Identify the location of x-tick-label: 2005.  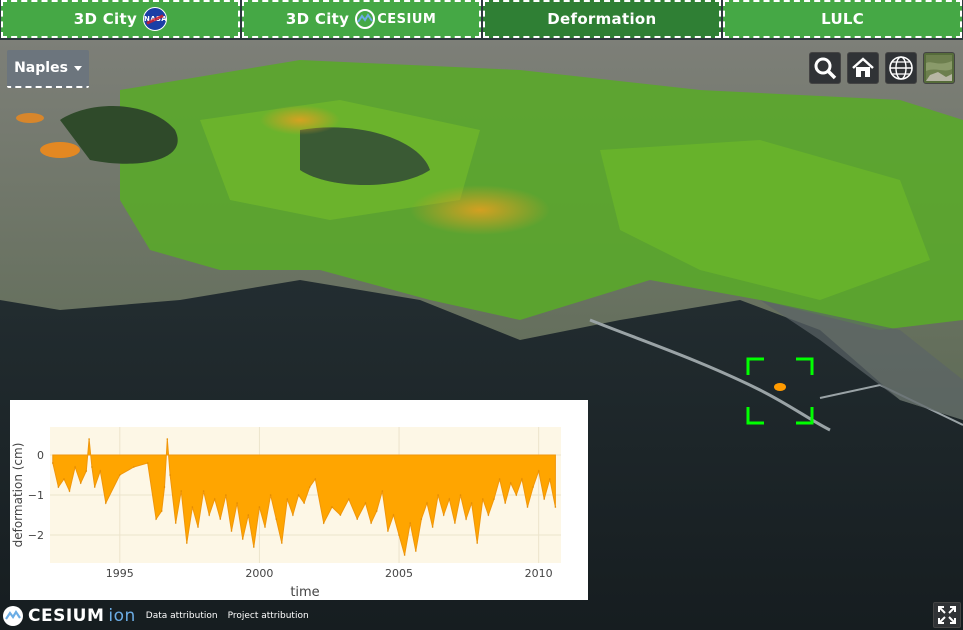
(399, 573).